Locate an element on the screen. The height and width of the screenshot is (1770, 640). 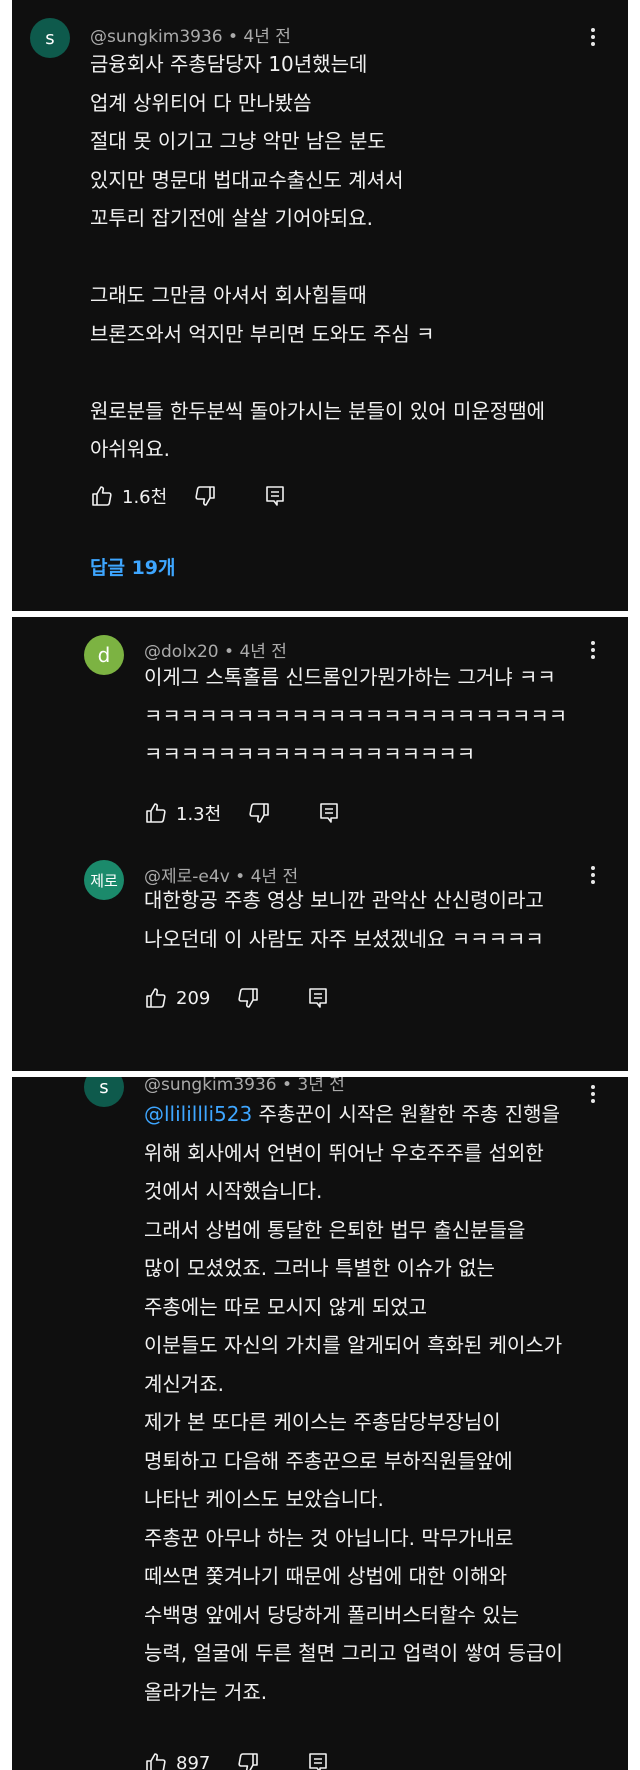
comment-line: 아쉬워요. is located at coordinates (130, 449).